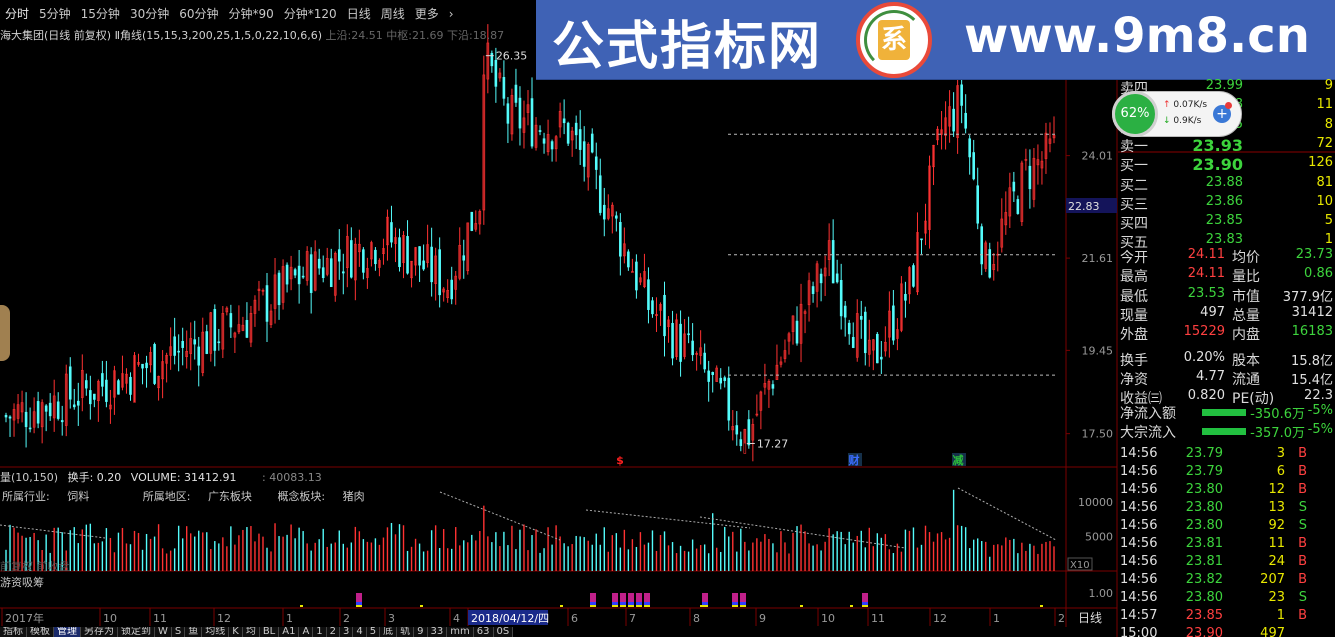 Image resolution: width=1335 pixels, height=637 pixels. I want to click on tick-time: 14:56, so click(1139, 453).